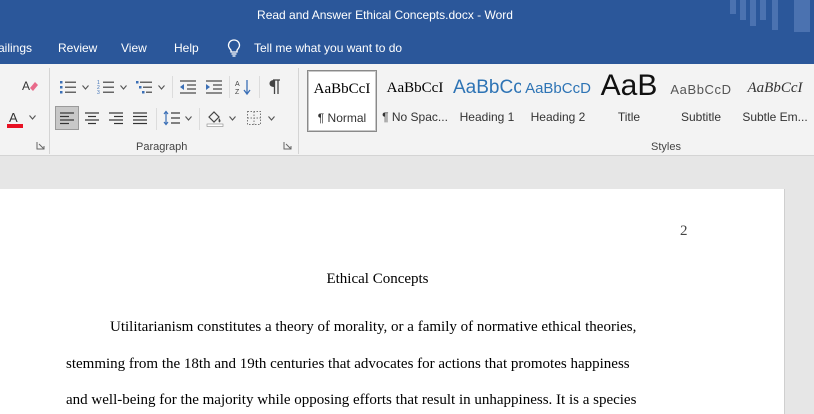 This screenshot has height=414, width=814. I want to click on eraser-icon: A, so click(30, 86).